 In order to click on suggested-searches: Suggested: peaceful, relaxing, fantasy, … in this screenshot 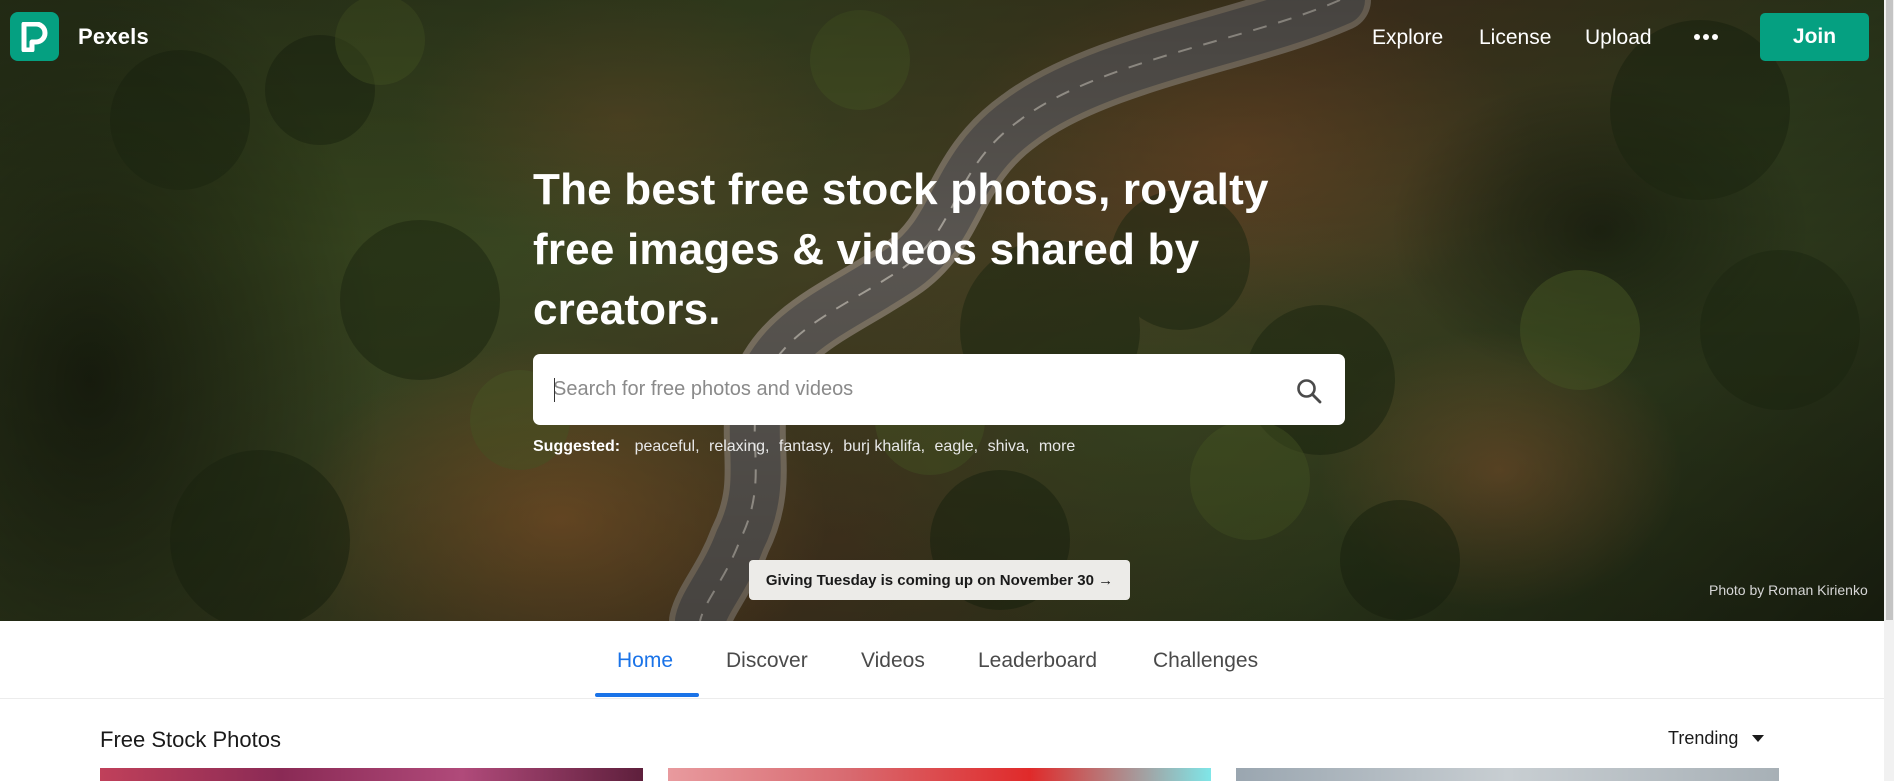, I will do `click(804, 446)`.